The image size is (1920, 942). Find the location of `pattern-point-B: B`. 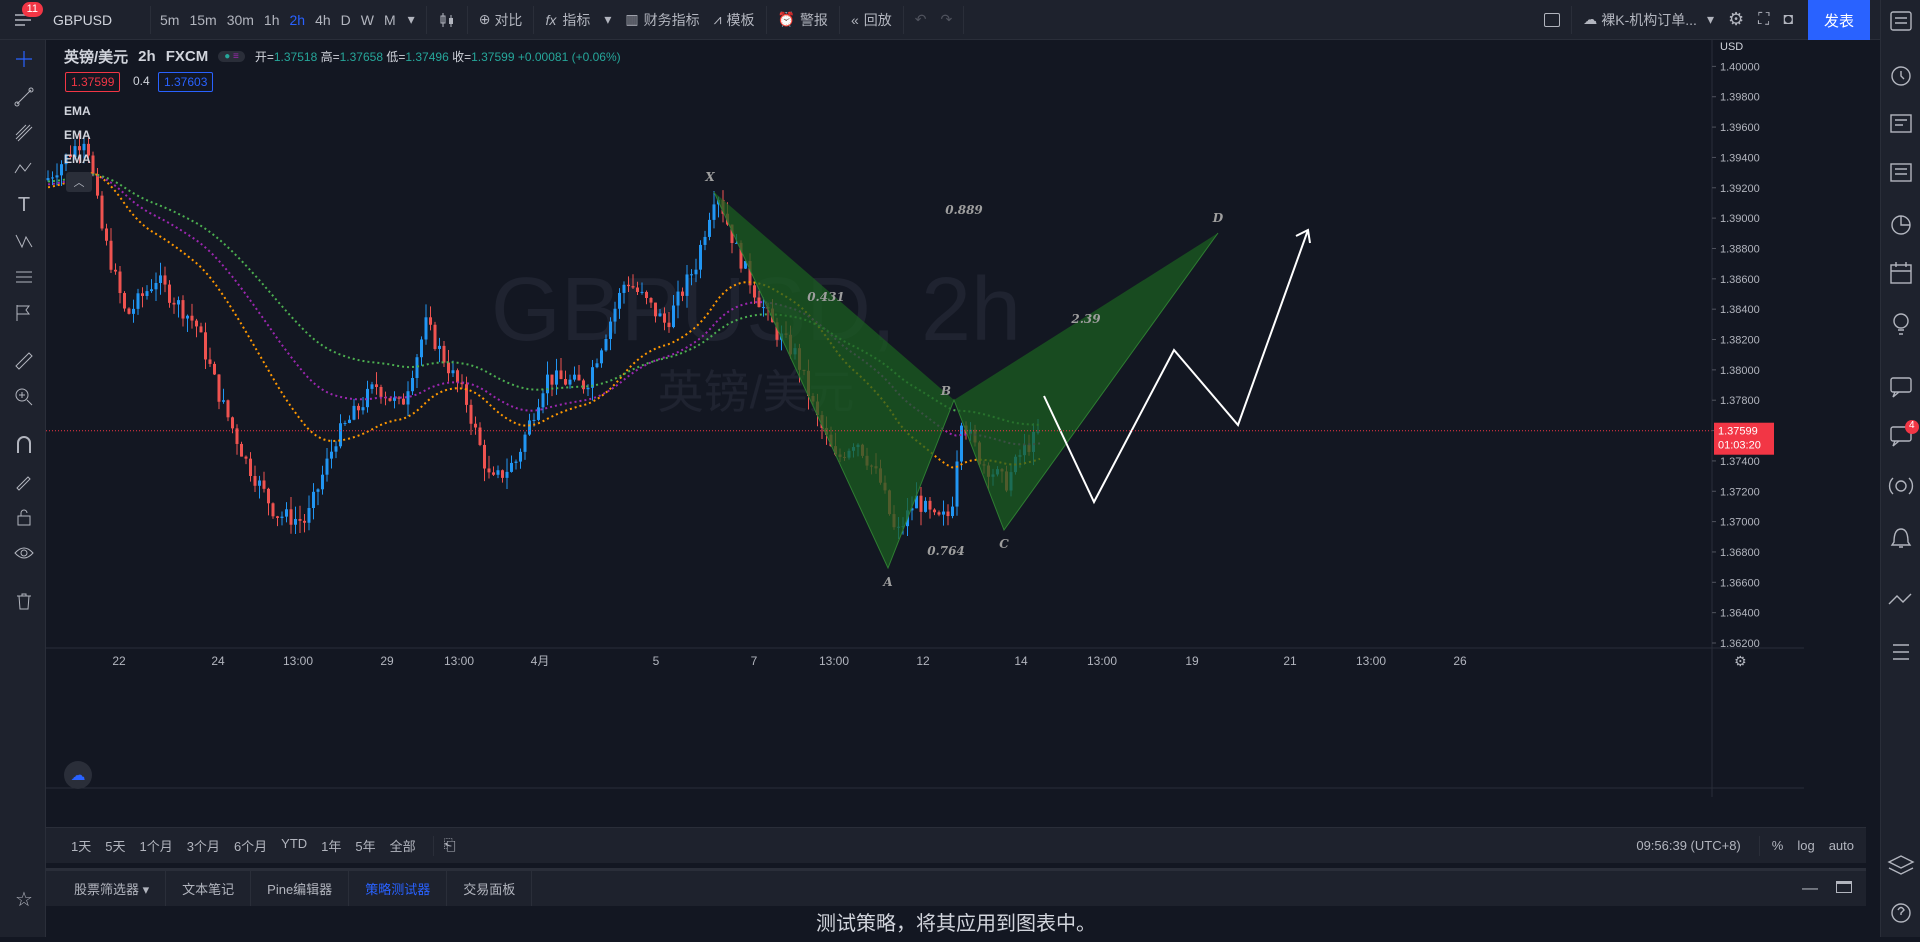

pattern-point-B: B is located at coordinates (945, 391).